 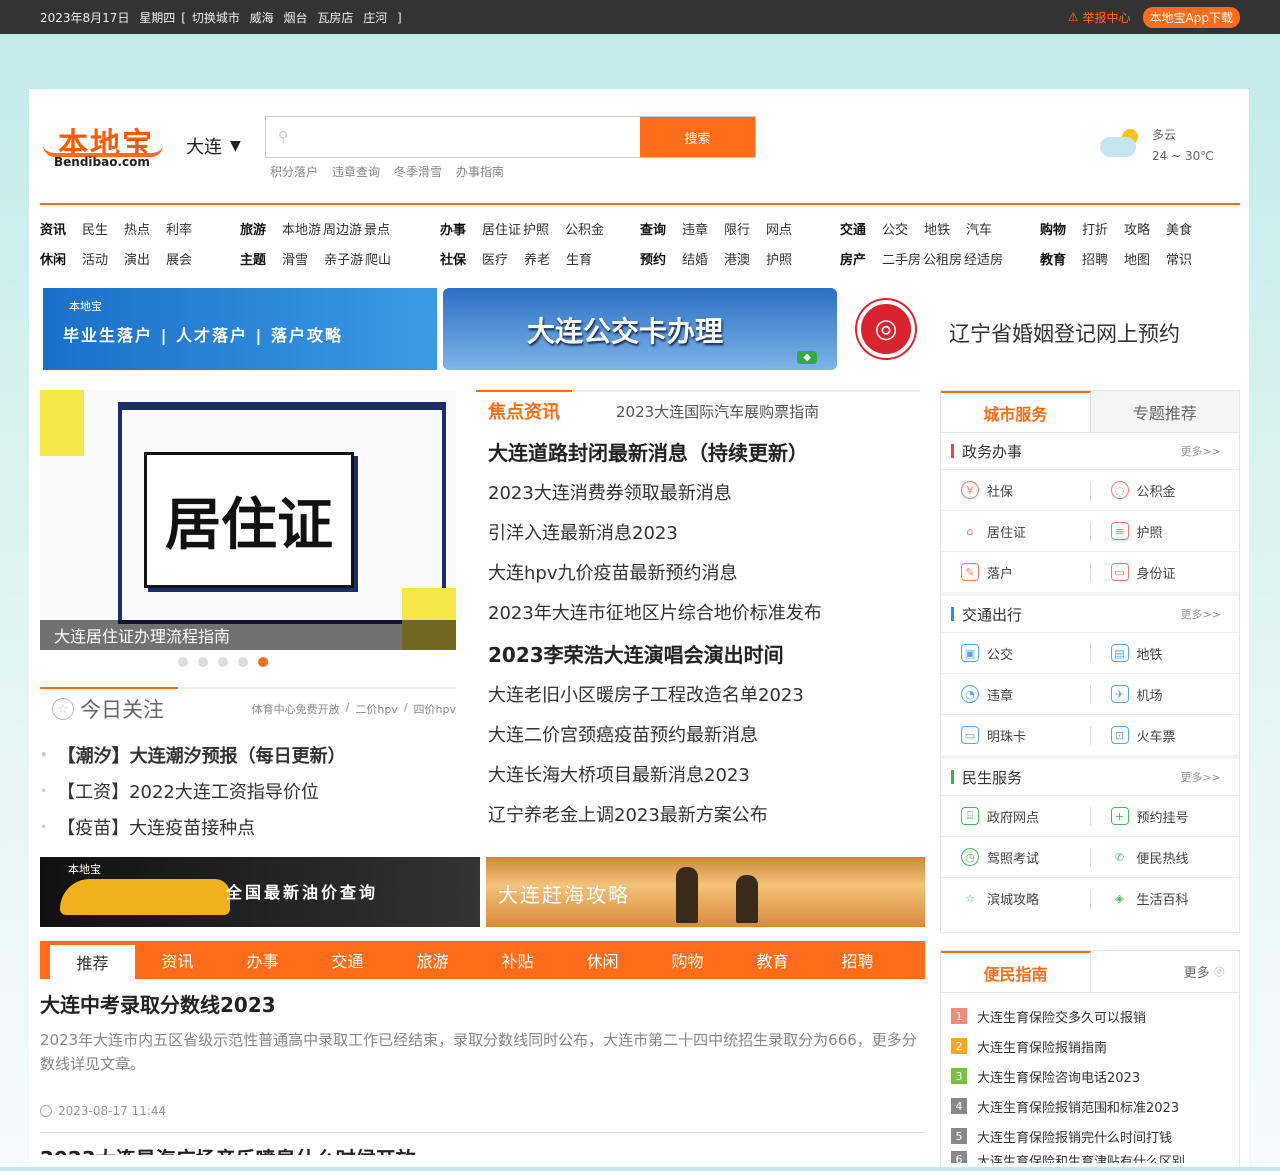 I want to click on nav-link: 公交, so click(x=895, y=228).